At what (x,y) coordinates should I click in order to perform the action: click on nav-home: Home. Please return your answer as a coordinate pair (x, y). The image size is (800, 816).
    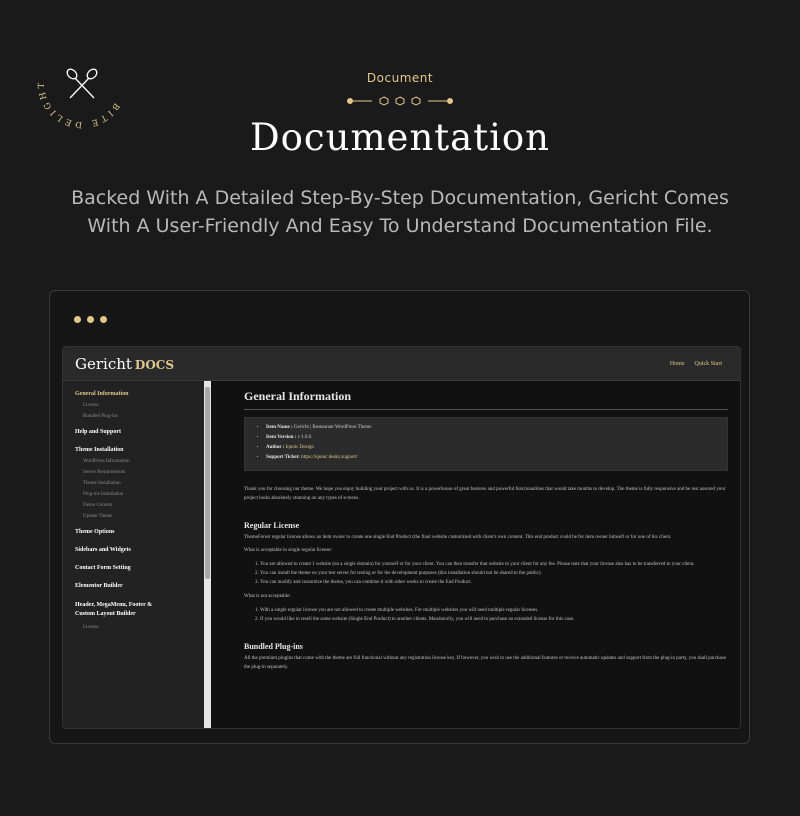
    Looking at the image, I should click on (677, 364).